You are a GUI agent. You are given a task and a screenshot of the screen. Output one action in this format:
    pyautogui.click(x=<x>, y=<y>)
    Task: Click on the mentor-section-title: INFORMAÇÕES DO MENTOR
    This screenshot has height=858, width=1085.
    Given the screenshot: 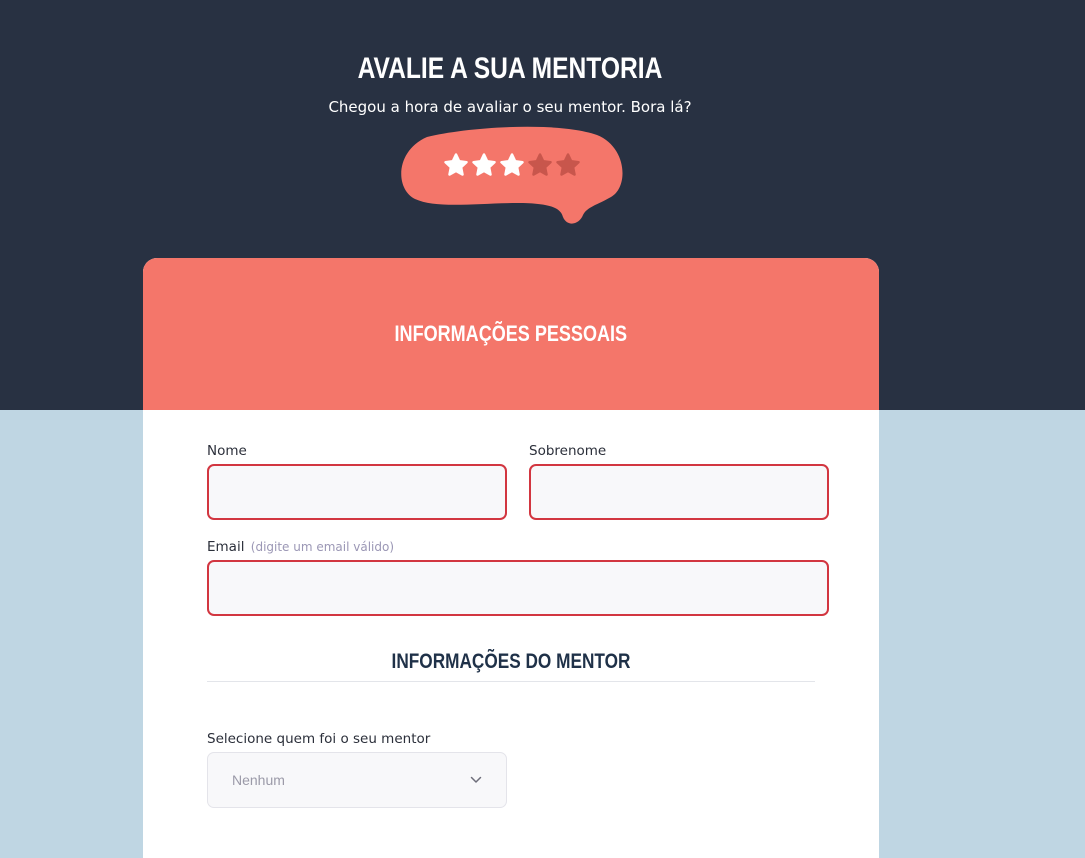 What is the action you would take?
    pyautogui.click(x=511, y=661)
    